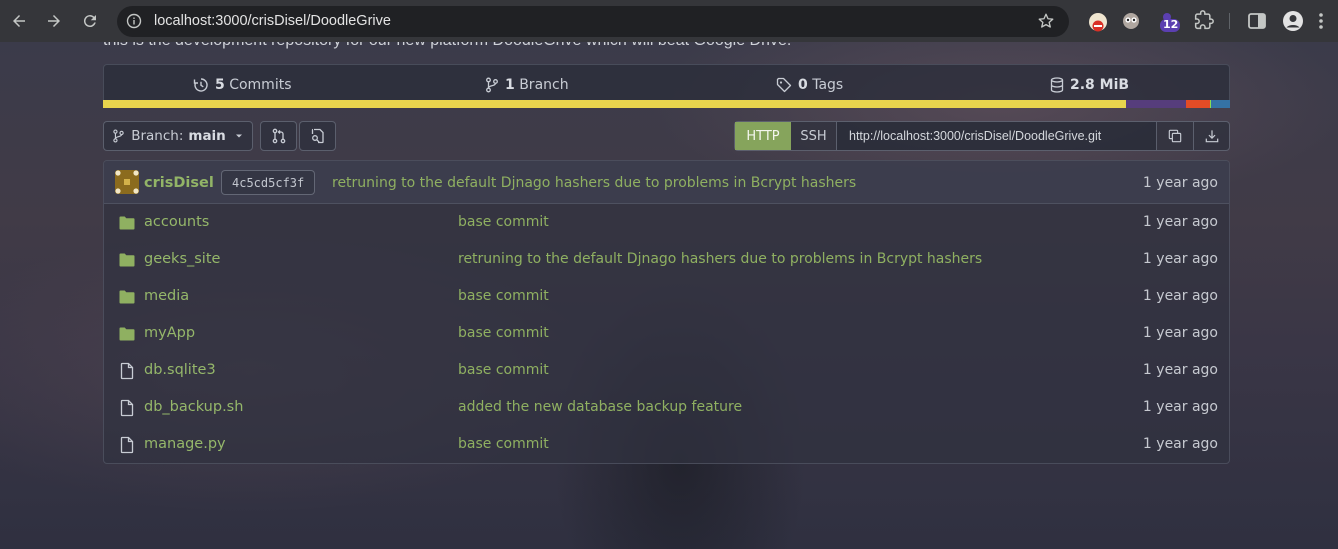 The height and width of the screenshot is (549, 1338). Describe the element at coordinates (814, 136) in the screenshot. I see `clone-ssh-button: SSH` at that location.